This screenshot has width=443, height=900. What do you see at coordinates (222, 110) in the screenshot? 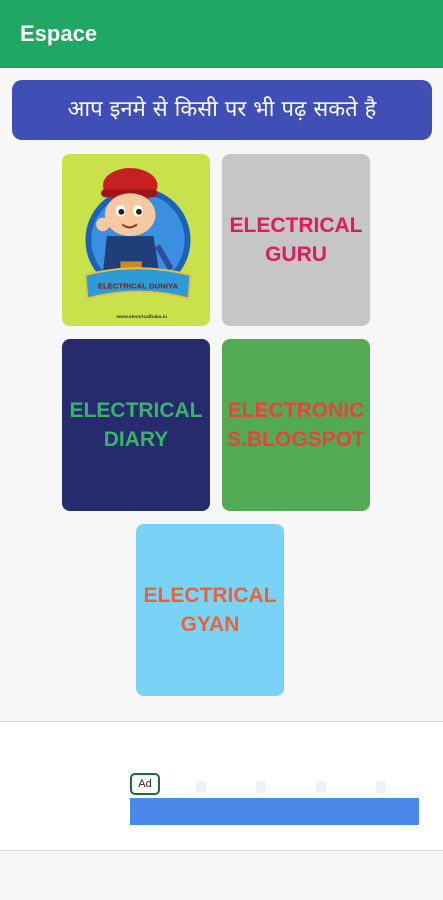
I see `info-banner: आप इनमे से किसी पर भी पढ़ सकते है` at bounding box center [222, 110].